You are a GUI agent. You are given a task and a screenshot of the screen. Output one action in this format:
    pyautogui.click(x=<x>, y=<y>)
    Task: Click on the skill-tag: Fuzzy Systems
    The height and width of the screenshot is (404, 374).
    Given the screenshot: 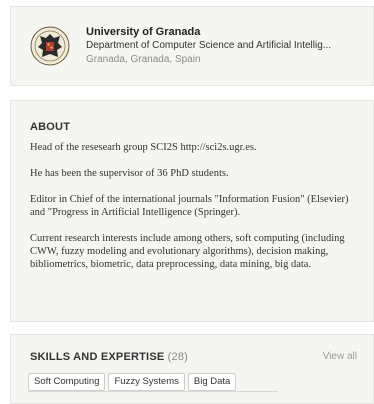 What is the action you would take?
    pyautogui.click(x=146, y=382)
    